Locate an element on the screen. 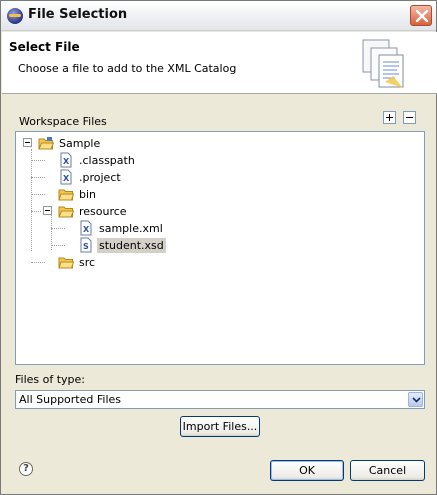  documents-banner-icon is located at coordinates (383, 63).